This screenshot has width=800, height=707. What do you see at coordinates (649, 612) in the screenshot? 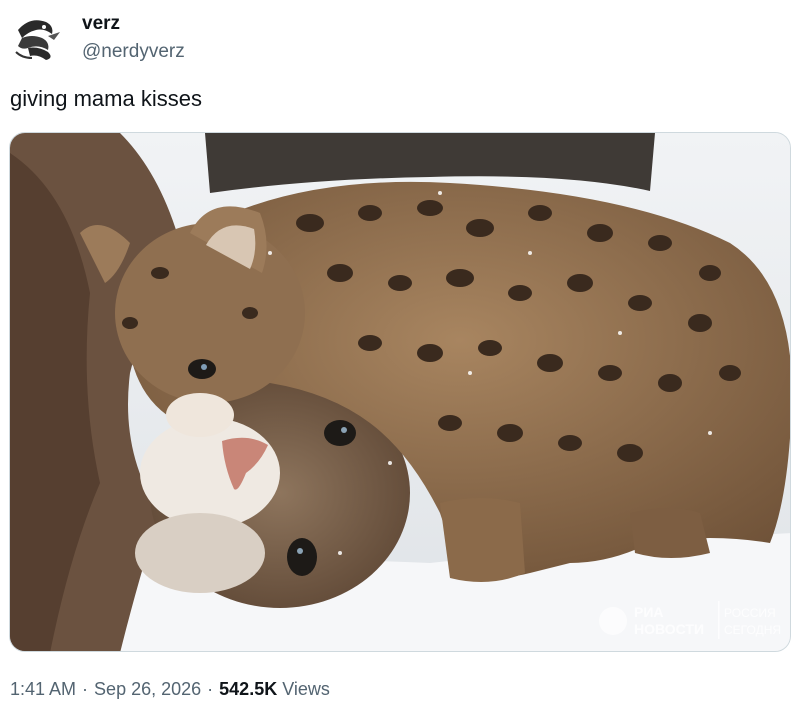
I see `watermark-line1: РИА` at bounding box center [649, 612].